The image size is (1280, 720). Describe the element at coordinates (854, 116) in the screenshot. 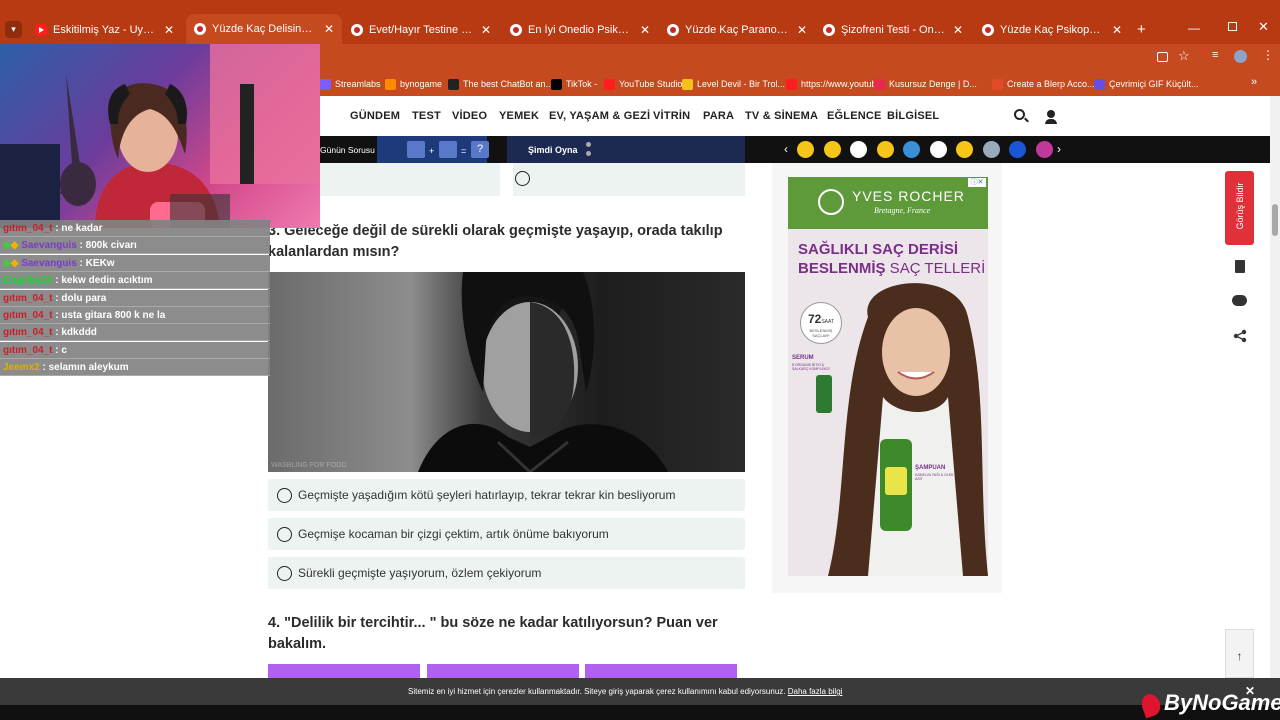

I see `nav-item: EĞLENCE` at that location.